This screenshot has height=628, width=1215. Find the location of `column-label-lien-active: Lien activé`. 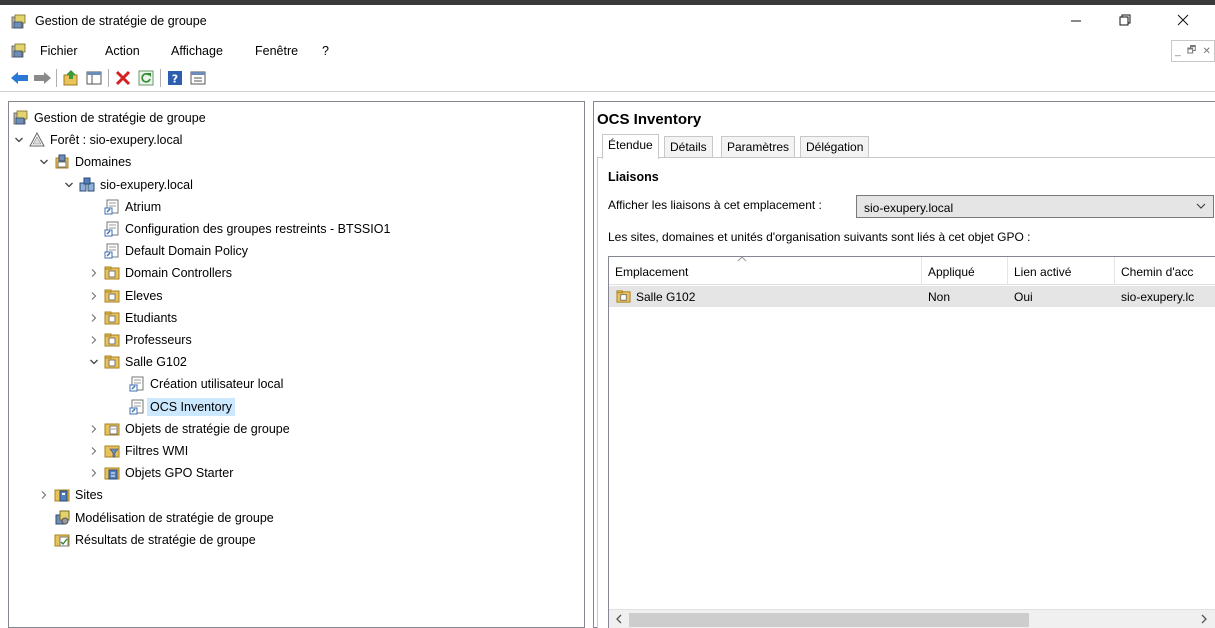

column-label-lien-active: Lien activé is located at coordinates (1043, 272).